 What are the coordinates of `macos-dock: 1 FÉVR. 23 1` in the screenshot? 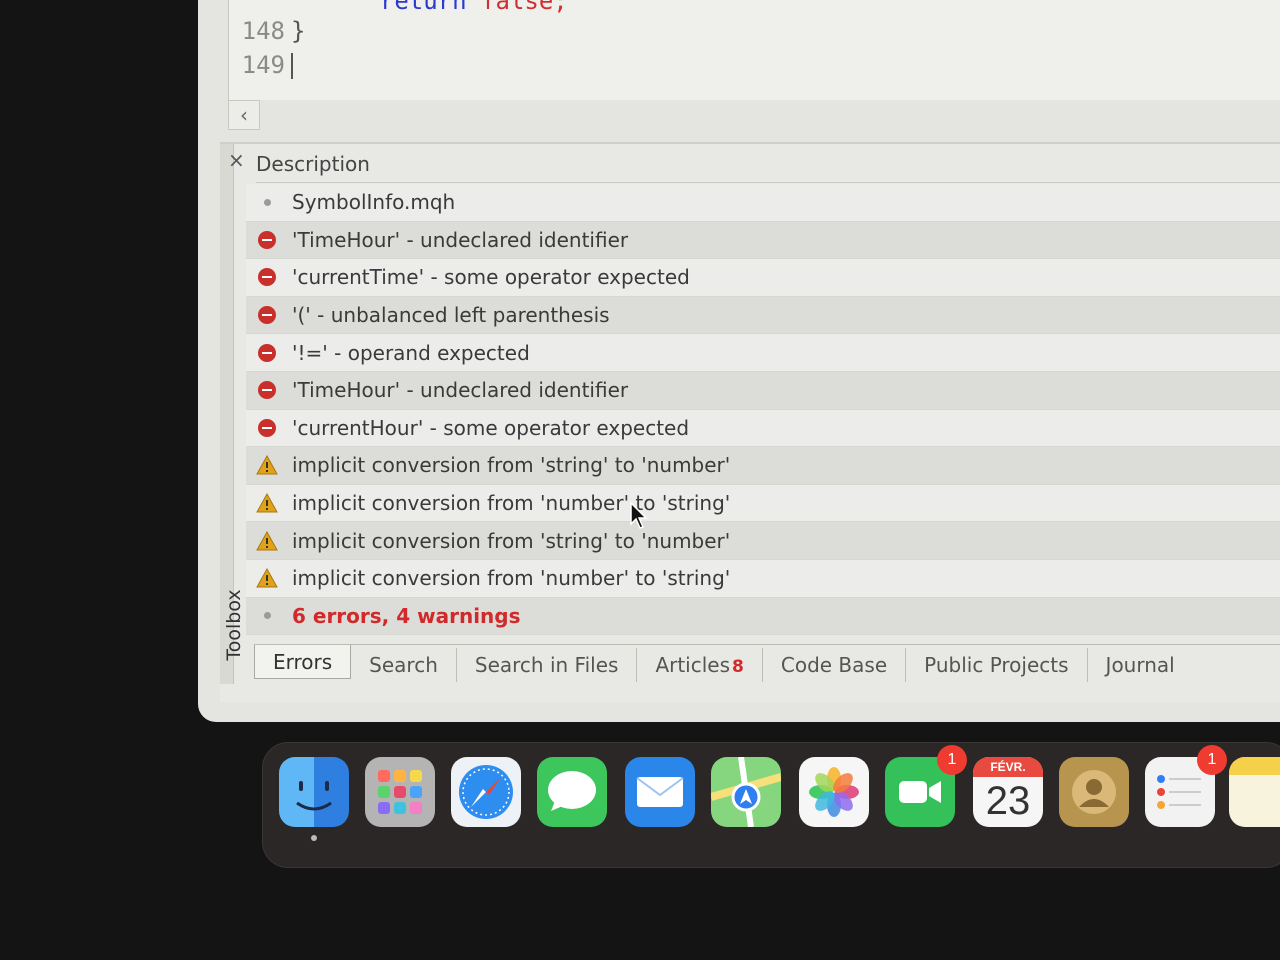 It's located at (771, 805).